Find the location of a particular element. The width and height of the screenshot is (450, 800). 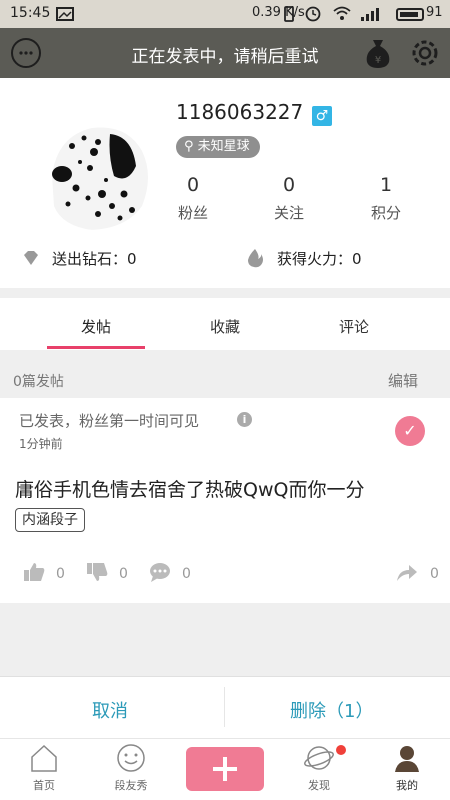

male-gender-icon: ♂ is located at coordinates (322, 116).